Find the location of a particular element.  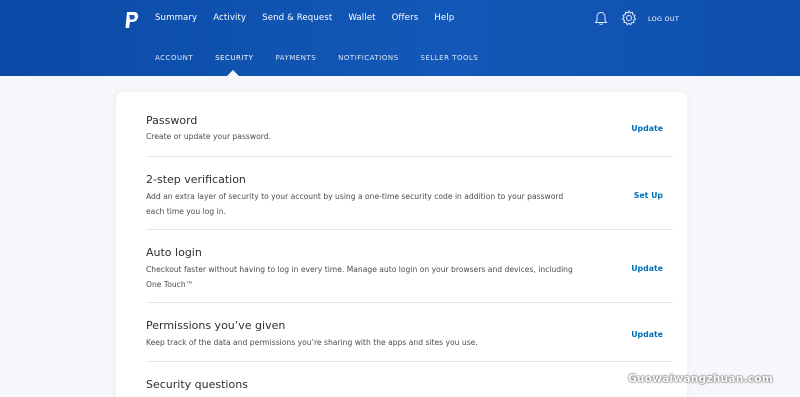

tab-seller-tools: SELLER TOOLS is located at coordinates (450, 58).